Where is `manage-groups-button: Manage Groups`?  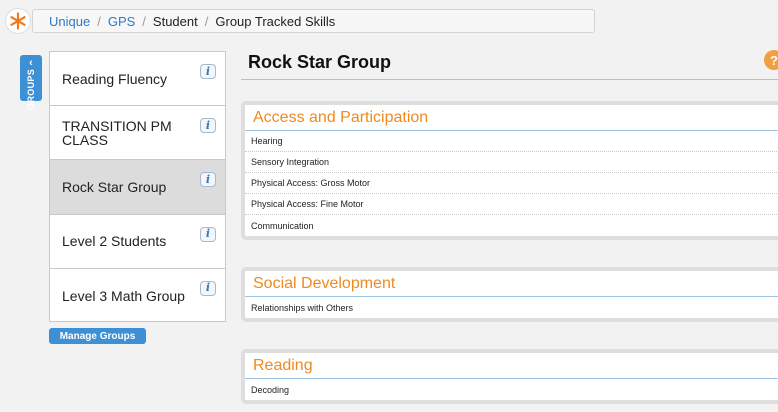 manage-groups-button: Manage Groups is located at coordinates (97, 336).